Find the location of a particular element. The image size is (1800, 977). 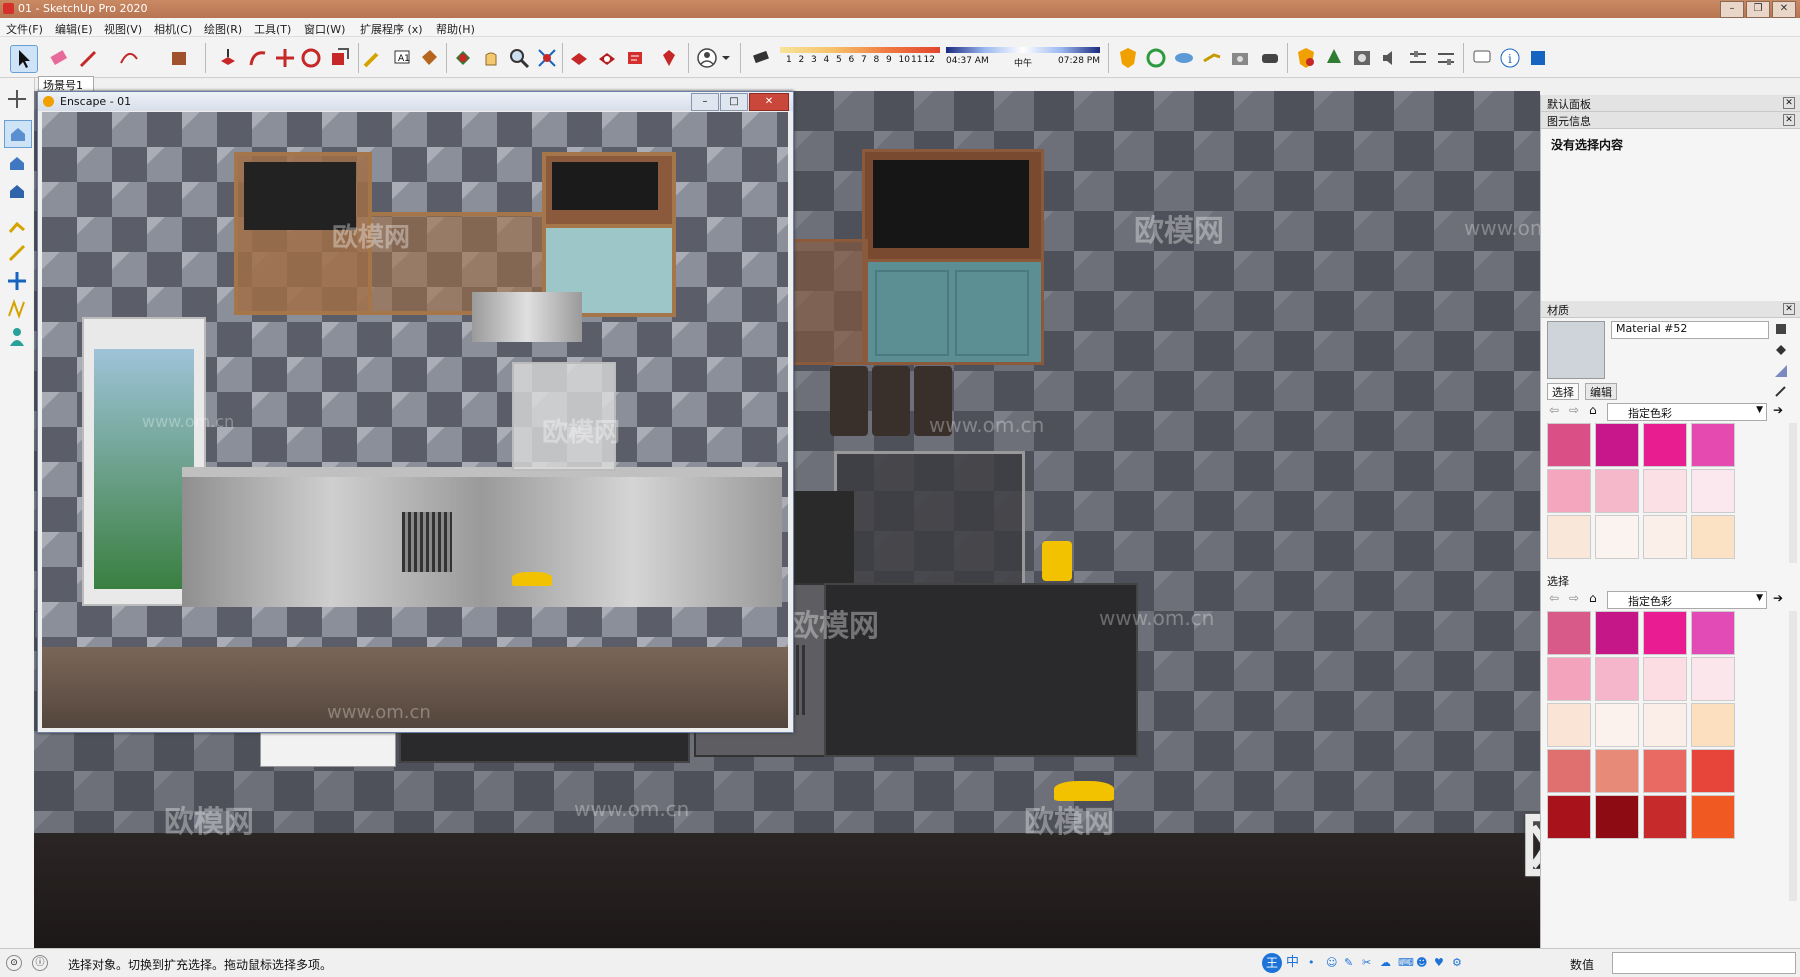

shadow-date-slider: 1 2 3 4 5 6 7 8 9 10 11 12 is located at coordinates (860, 58).